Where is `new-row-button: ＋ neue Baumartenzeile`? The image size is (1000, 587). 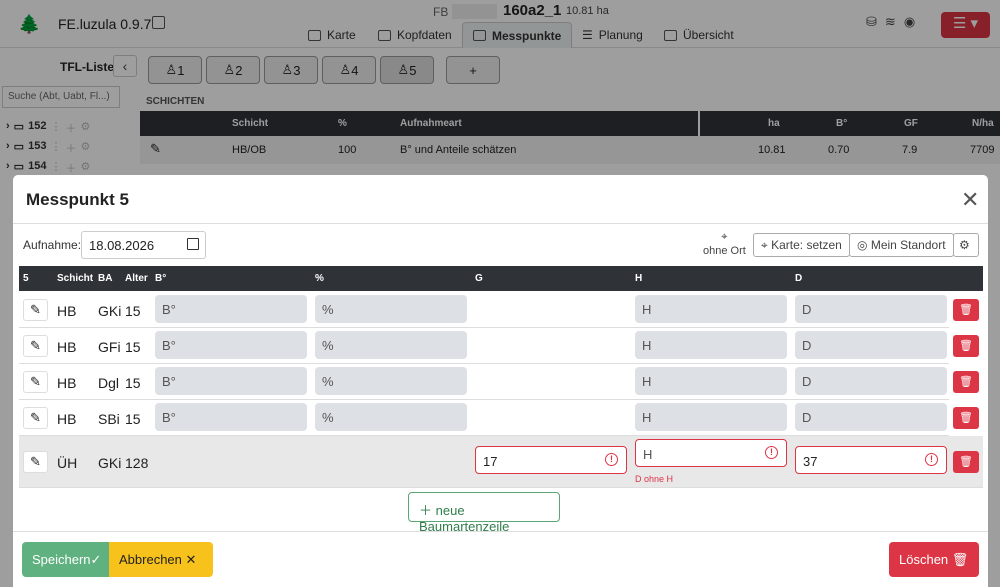
new-row-button: ＋ neue Baumartenzeile is located at coordinates (484, 513).